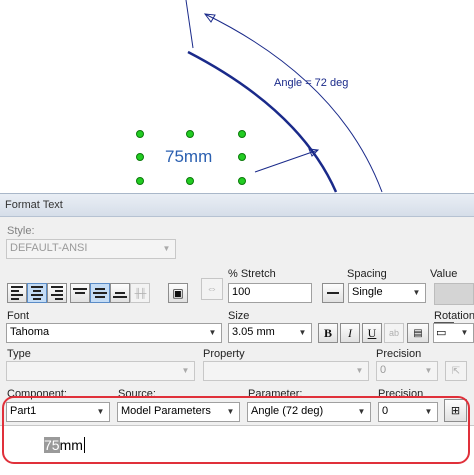  Describe the element at coordinates (114, 333) in the screenshot. I see `font-select: Tahoma ▼` at that location.